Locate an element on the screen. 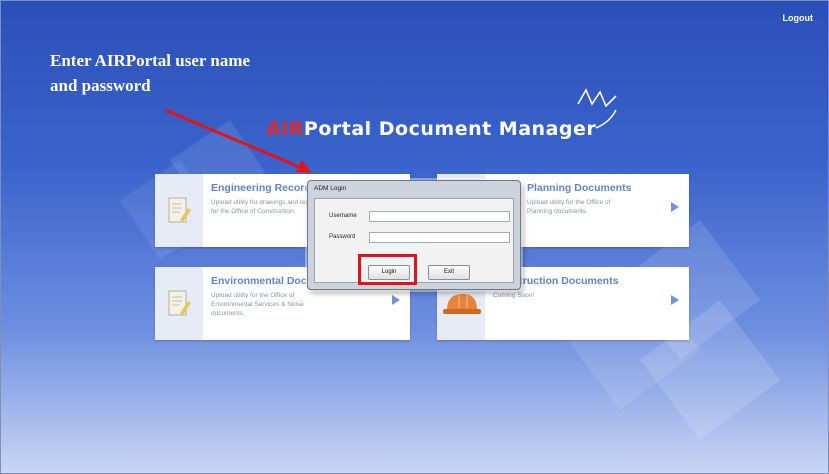 Image resolution: width=829 pixels, height=474 pixels. instruction-annotation: Enter AIRPortal user name and password is located at coordinates (185, 73).